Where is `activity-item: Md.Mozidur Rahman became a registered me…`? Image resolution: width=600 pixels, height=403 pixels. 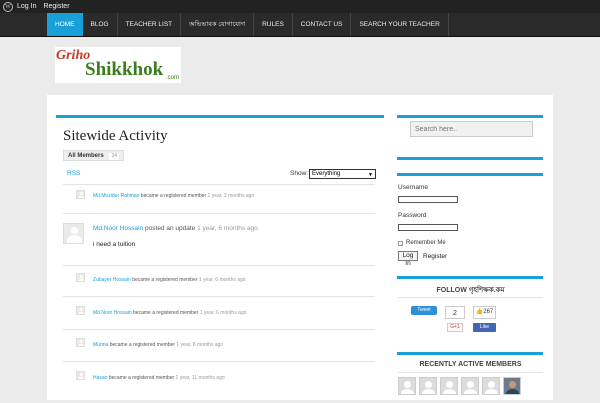 activity-item: Md.Mozidur Rahman became a registered me… is located at coordinates (173, 196).